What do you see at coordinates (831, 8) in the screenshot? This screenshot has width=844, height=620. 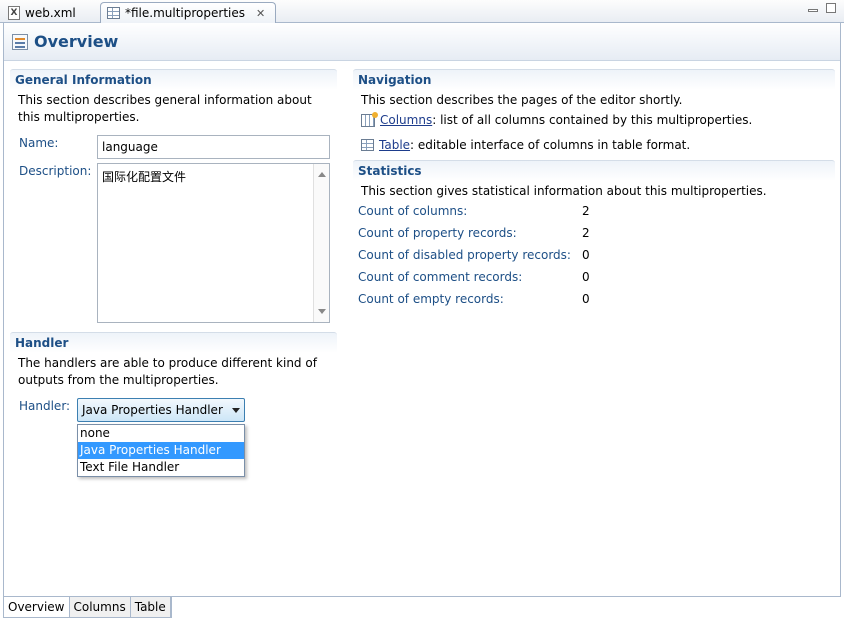 I see `maximize-icon` at bounding box center [831, 8].